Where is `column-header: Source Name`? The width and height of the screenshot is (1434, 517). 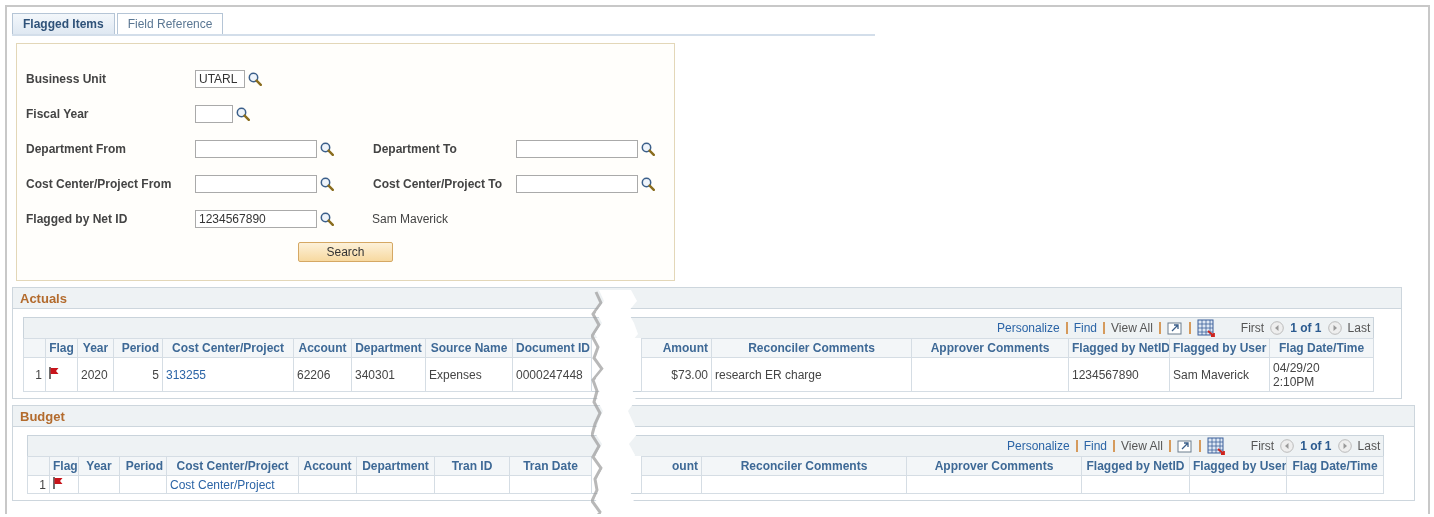
column-header: Source Name is located at coordinates (469, 348).